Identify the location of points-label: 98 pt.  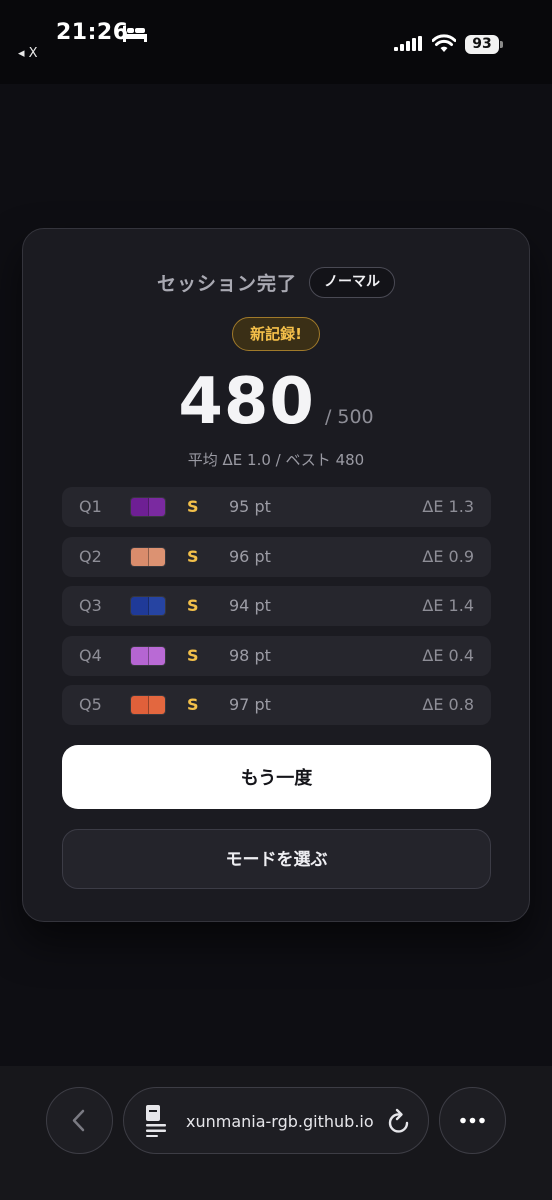
(250, 655).